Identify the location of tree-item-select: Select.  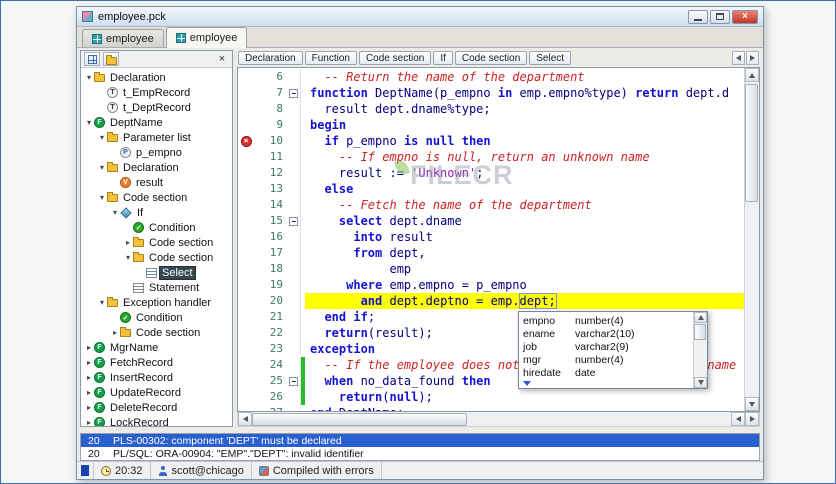
(156, 272).